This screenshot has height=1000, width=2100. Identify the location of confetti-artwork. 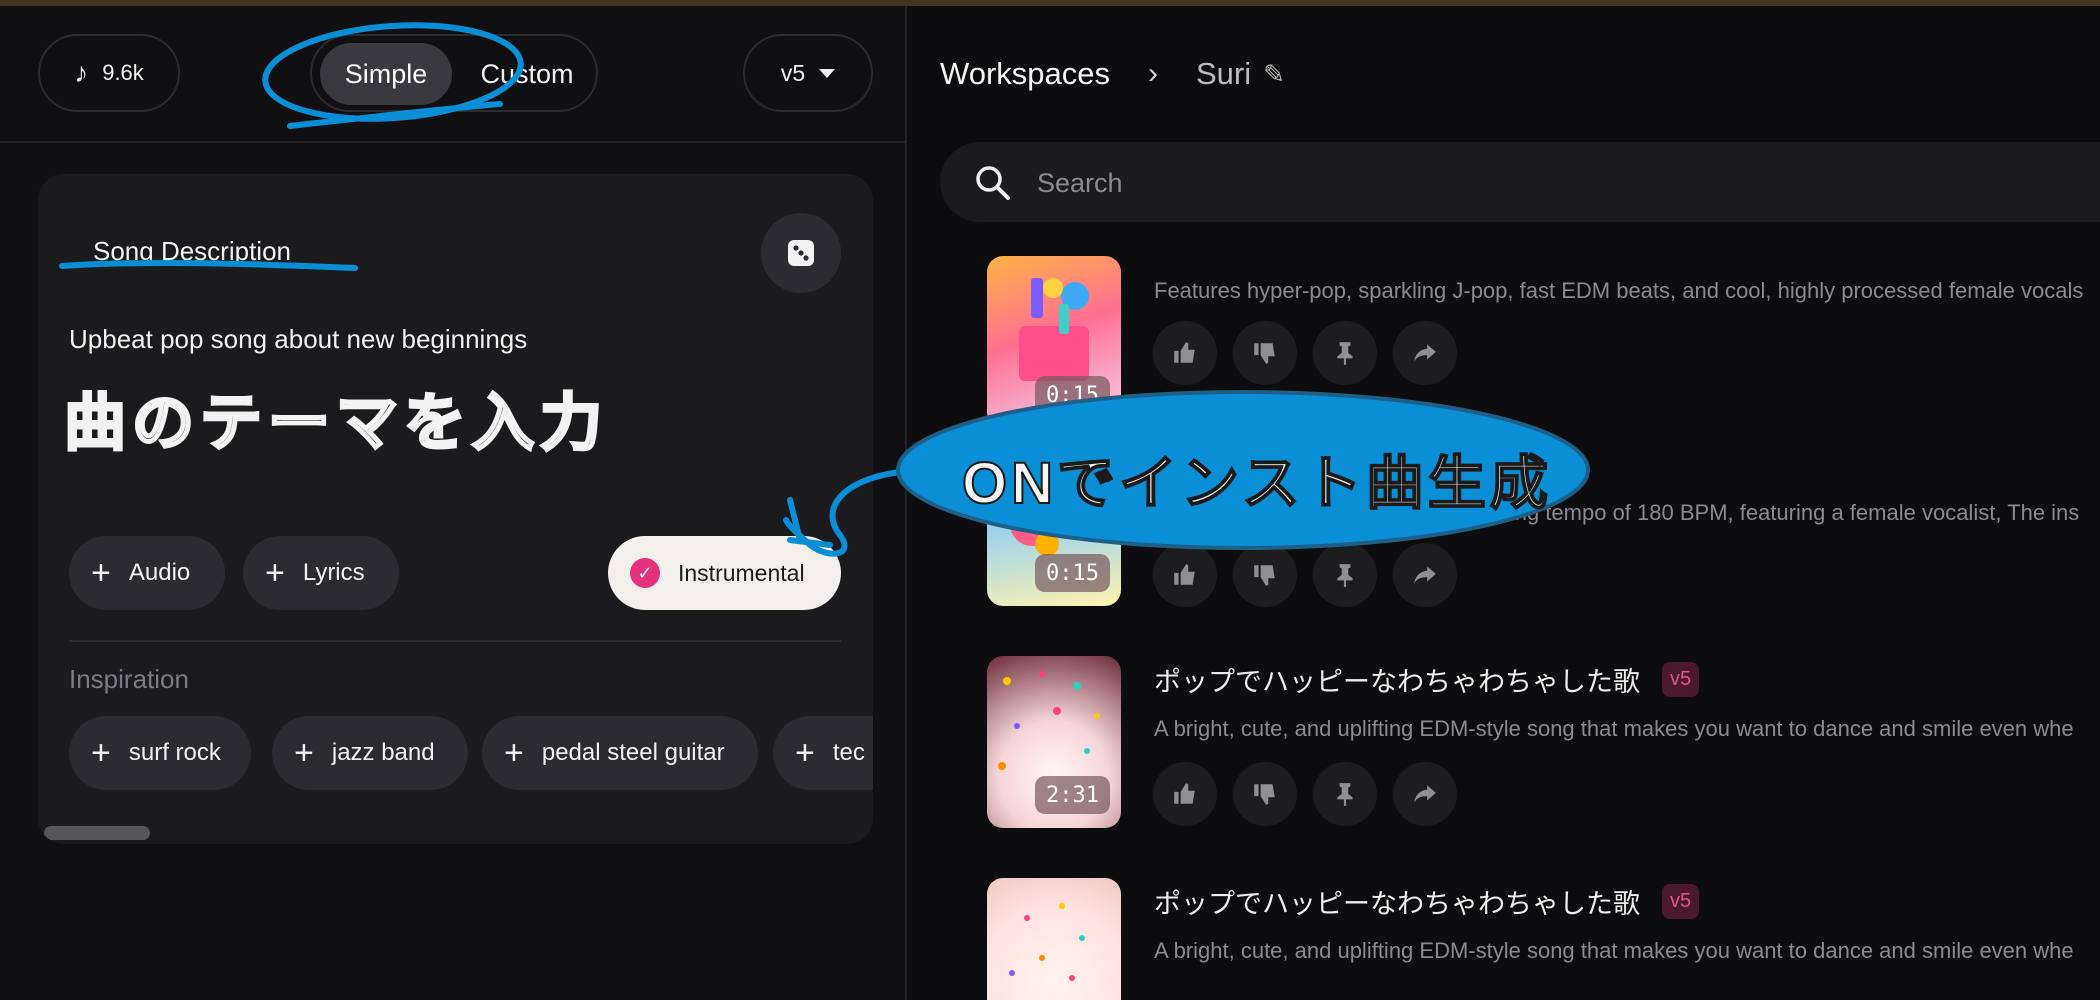
(1047, 942).